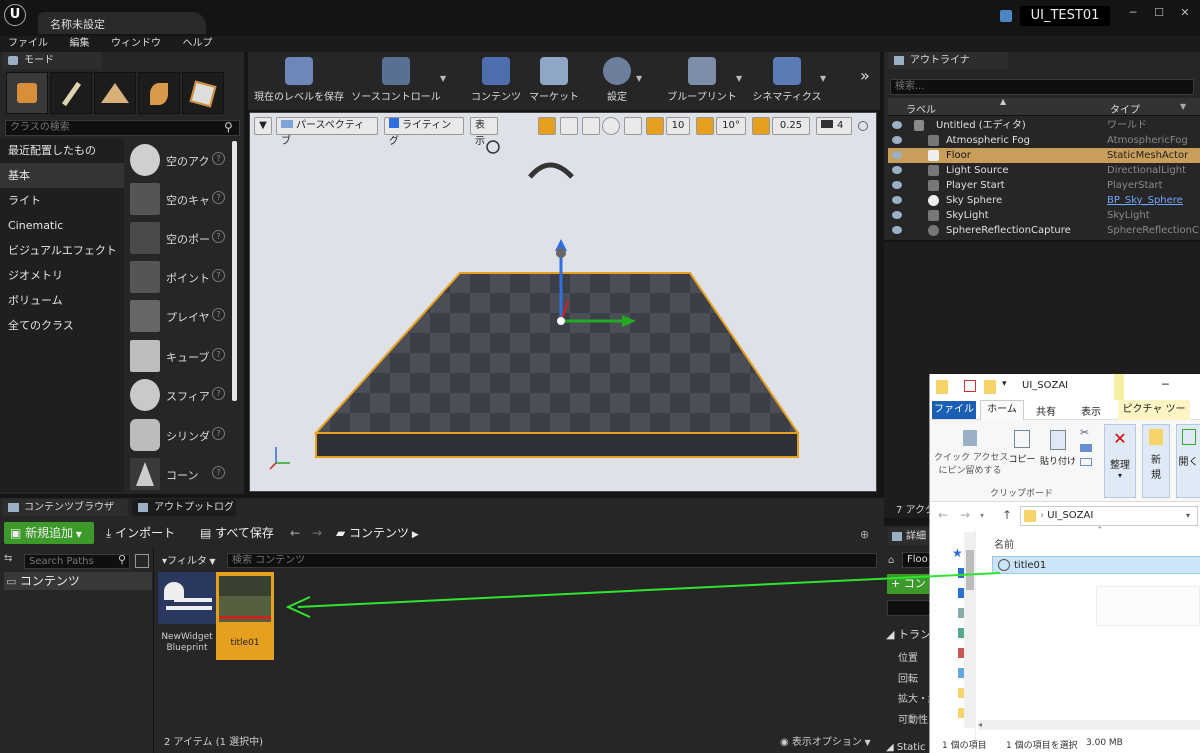 This screenshot has width=1200, height=753. Describe the element at coordinates (484, 132) in the screenshot. I see `show-button: 表示` at that location.